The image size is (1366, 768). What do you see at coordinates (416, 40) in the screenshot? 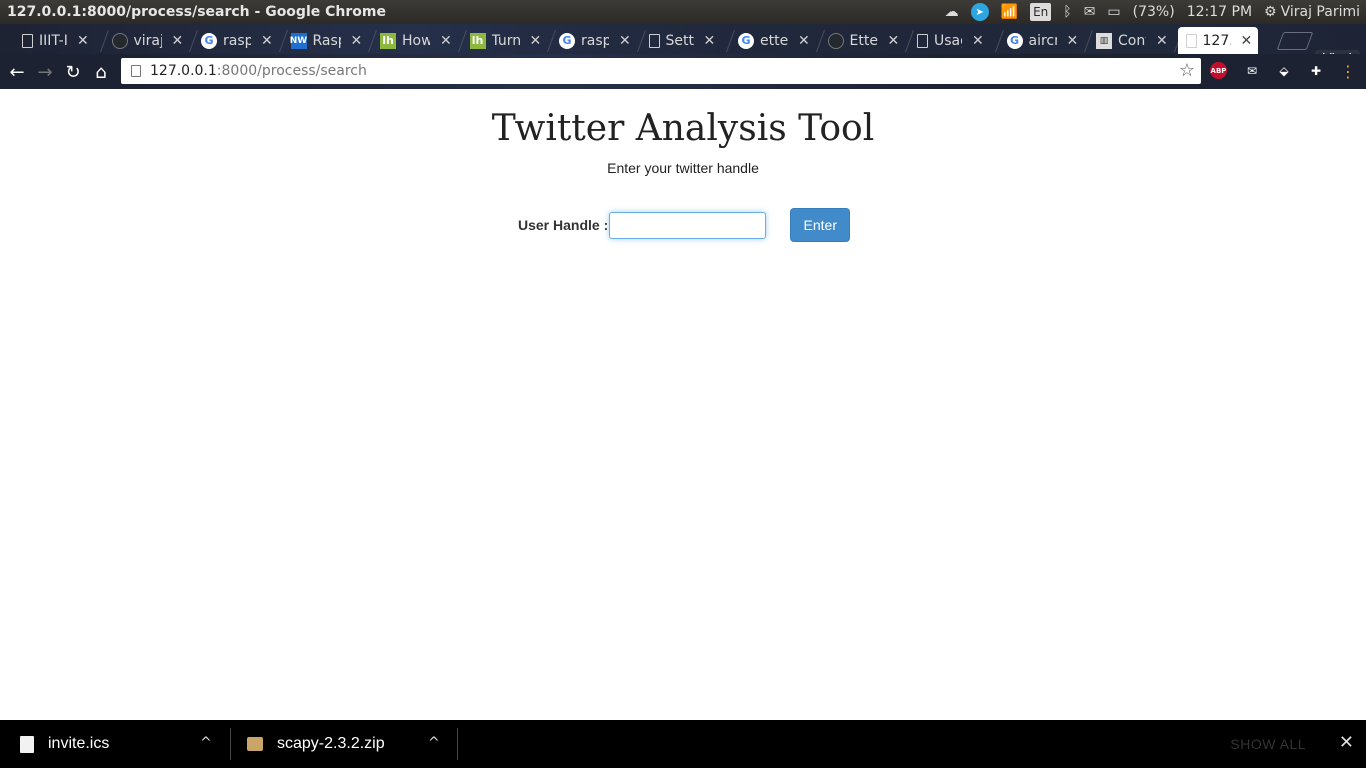
I see `browser-tab: lh How ✕` at bounding box center [416, 40].